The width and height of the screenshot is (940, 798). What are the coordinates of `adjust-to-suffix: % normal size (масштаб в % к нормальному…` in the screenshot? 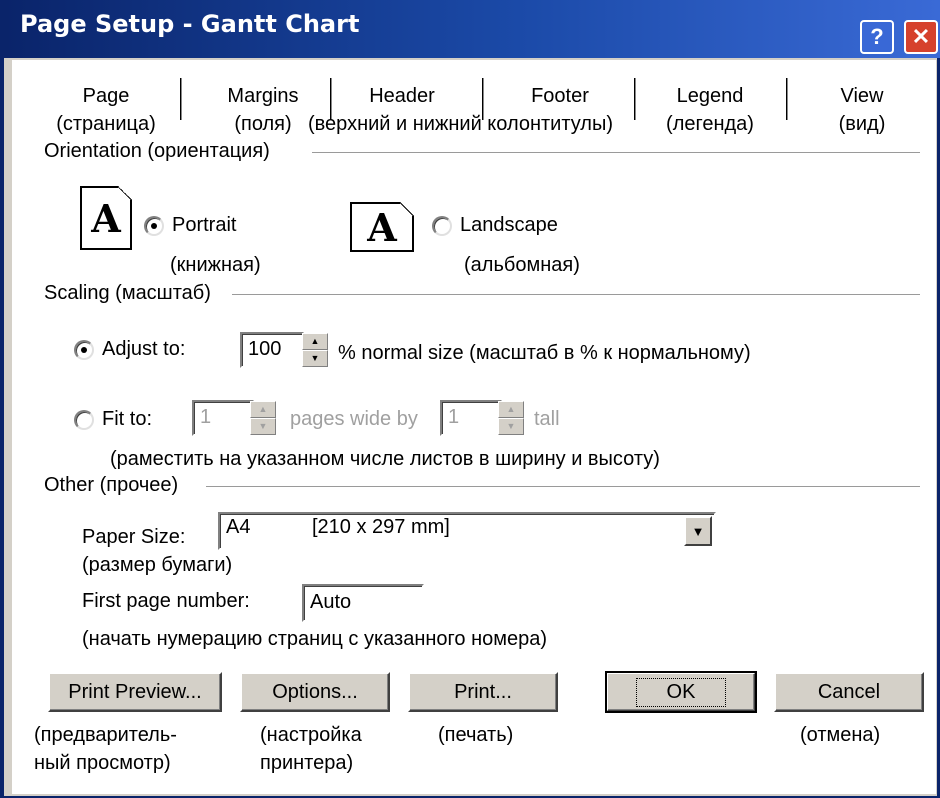 It's located at (544, 353).